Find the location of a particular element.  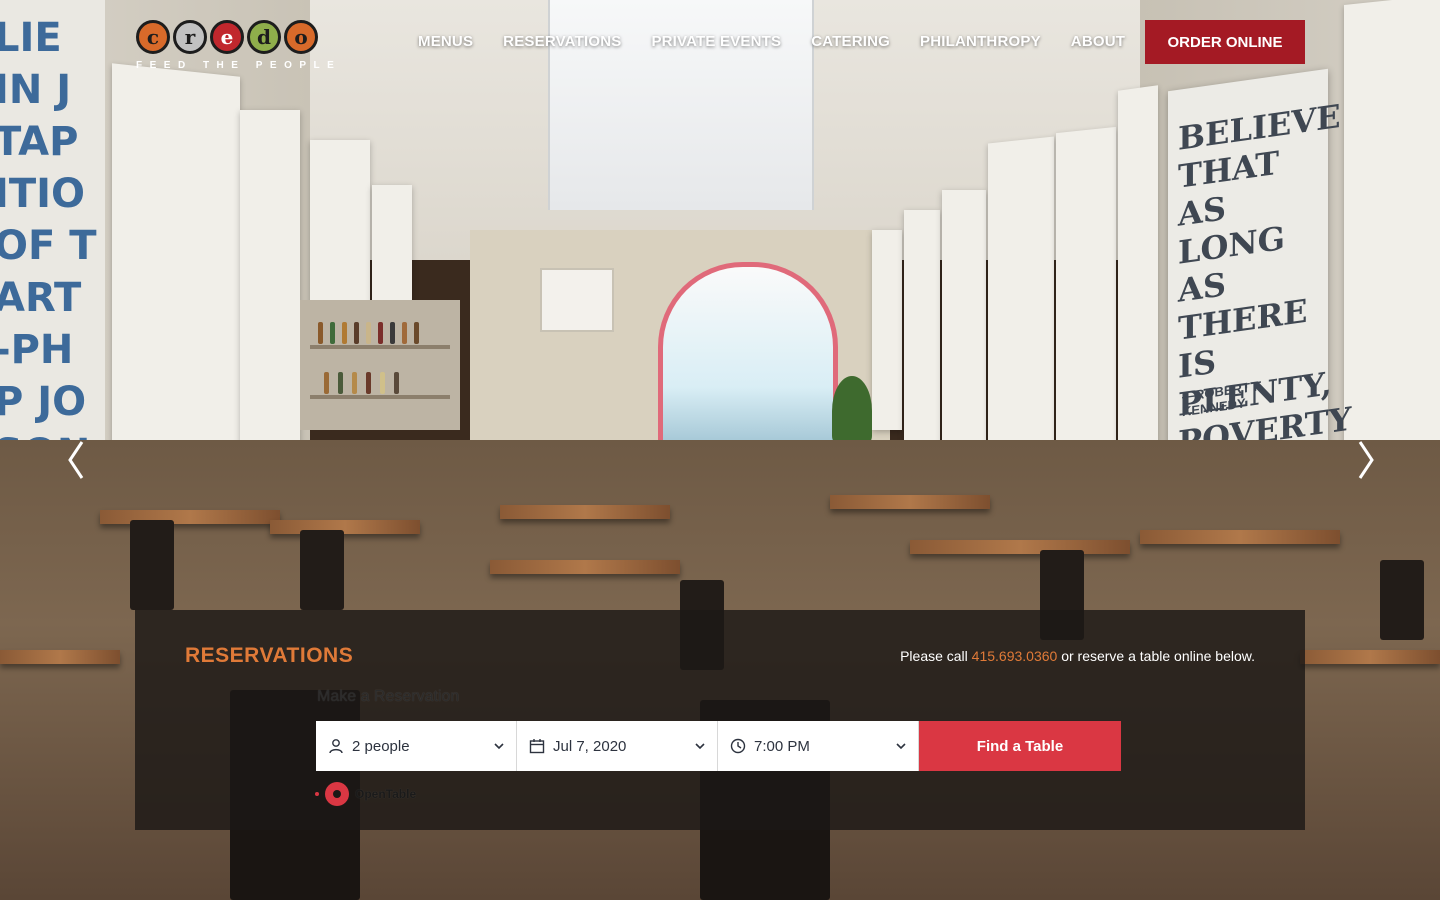

nav-private-events: PRIVATE EVENTS is located at coordinates (716, 41).